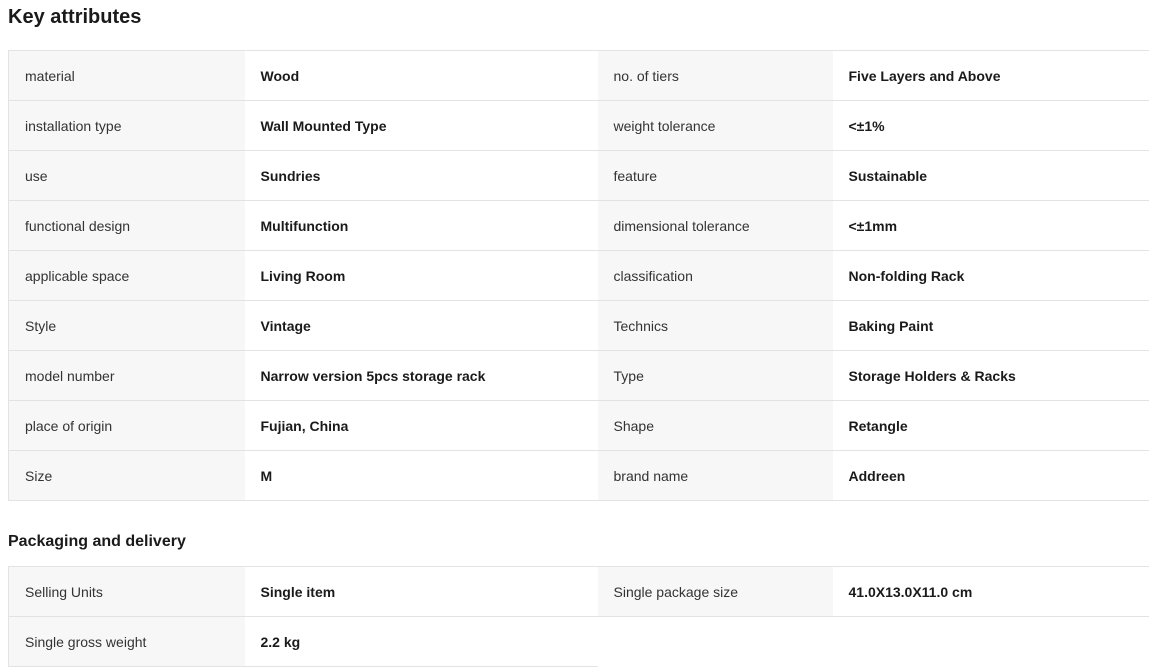 This screenshot has width=1149, height=668. What do you see at coordinates (990, 175) in the screenshot?
I see `attribute-value: Sustainable` at bounding box center [990, 175].